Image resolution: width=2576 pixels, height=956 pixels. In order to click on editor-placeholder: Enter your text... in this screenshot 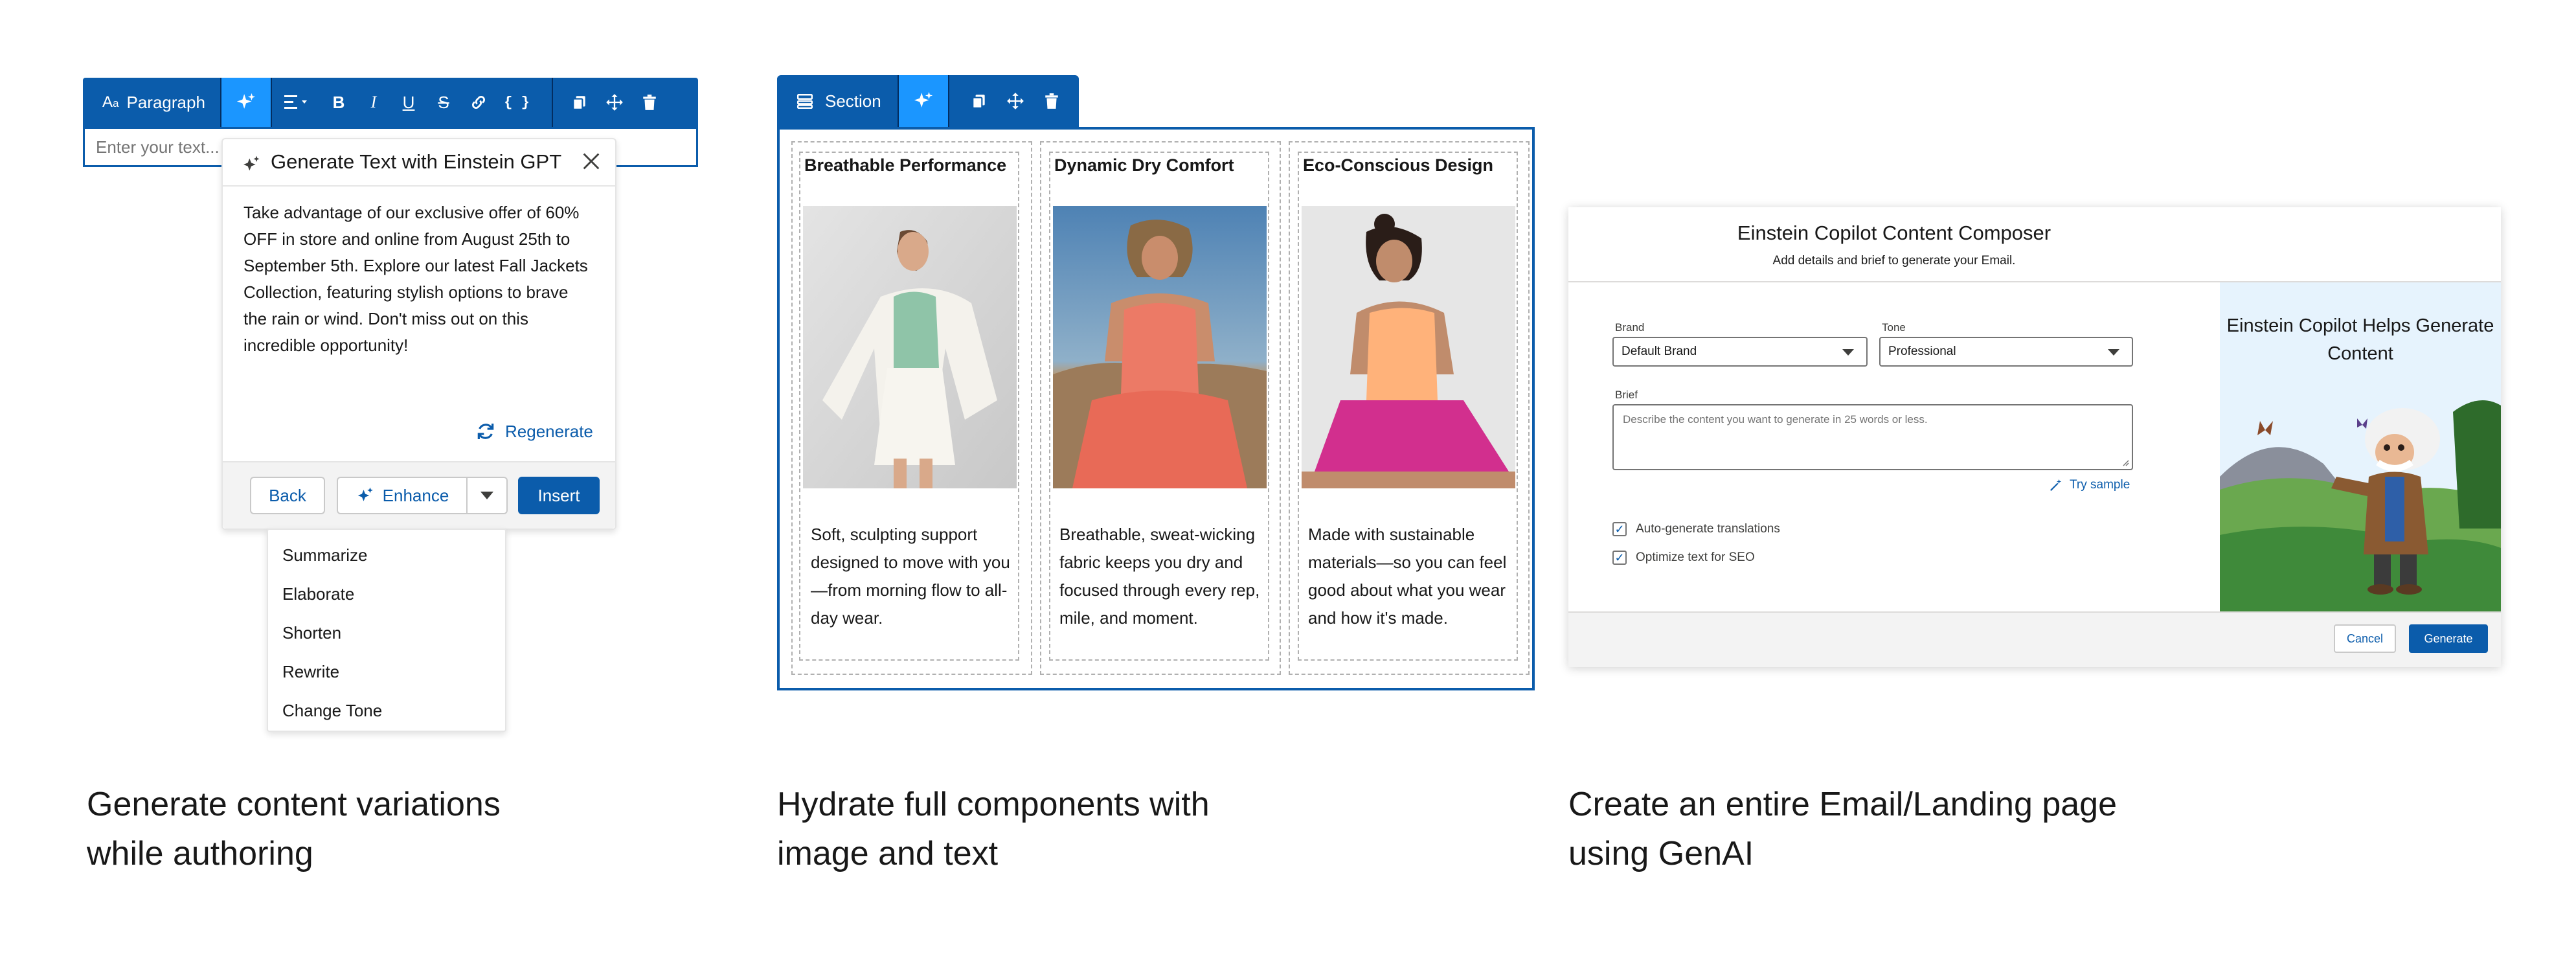, I will do `click(158, 147)`.